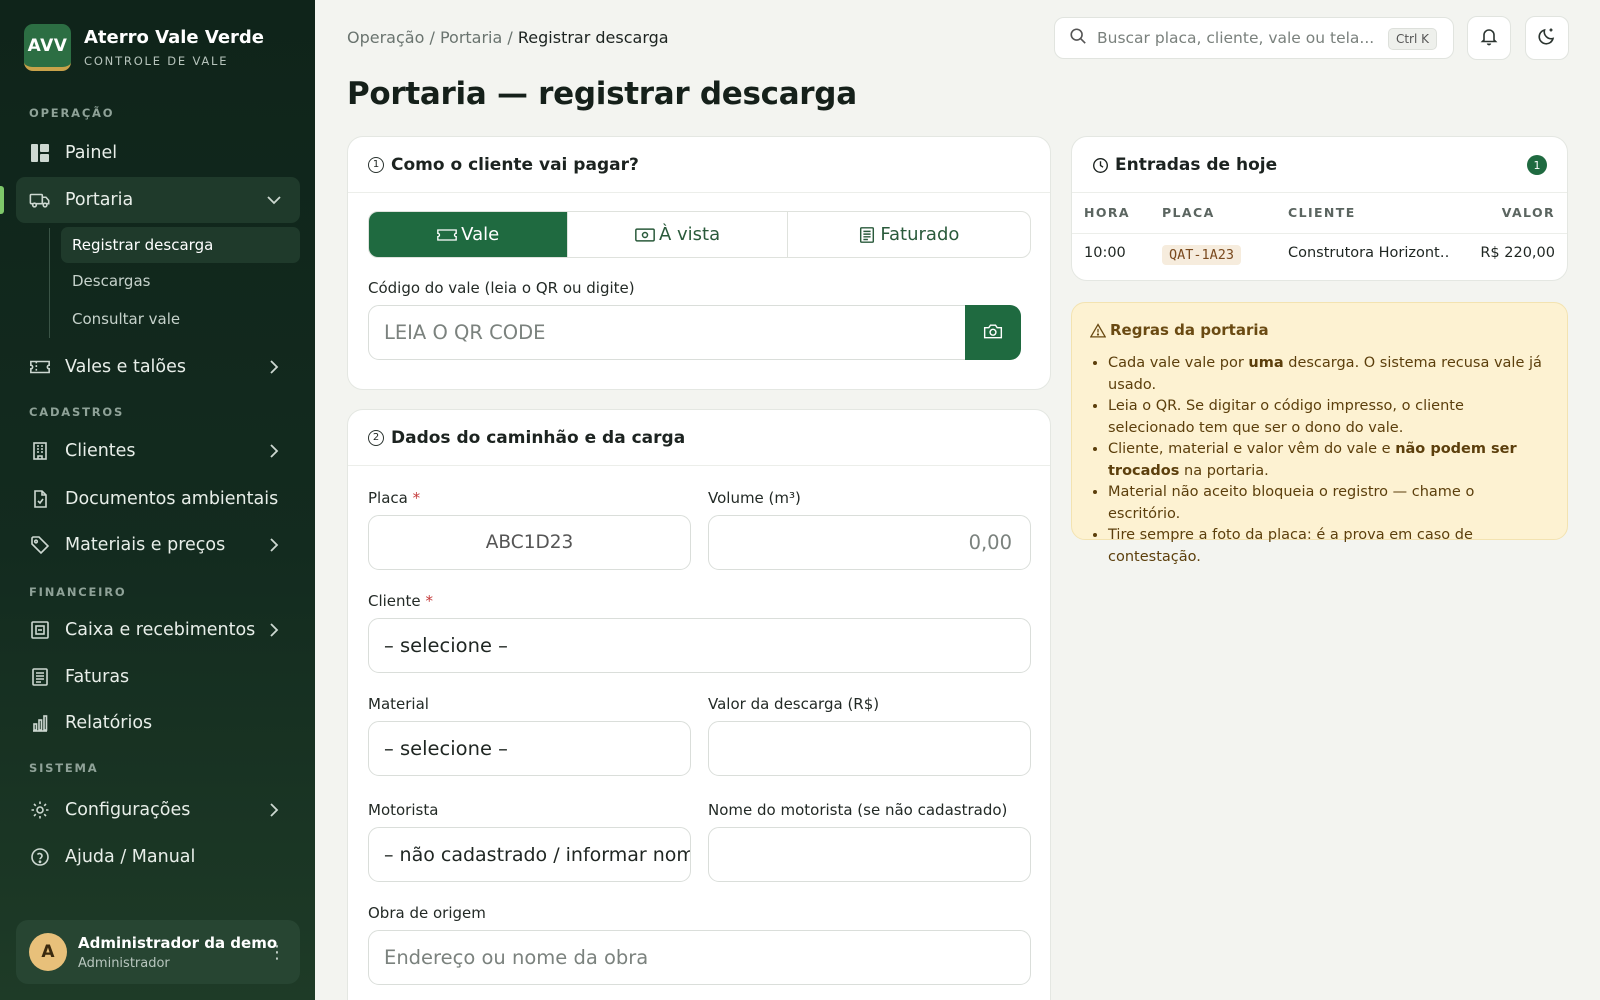 The height and width of the screenshot is (1000, 1600). Describe the element at coordinates (158, 153) in the screenshot. I see `sidebar-item-painel: Painel` at that location.